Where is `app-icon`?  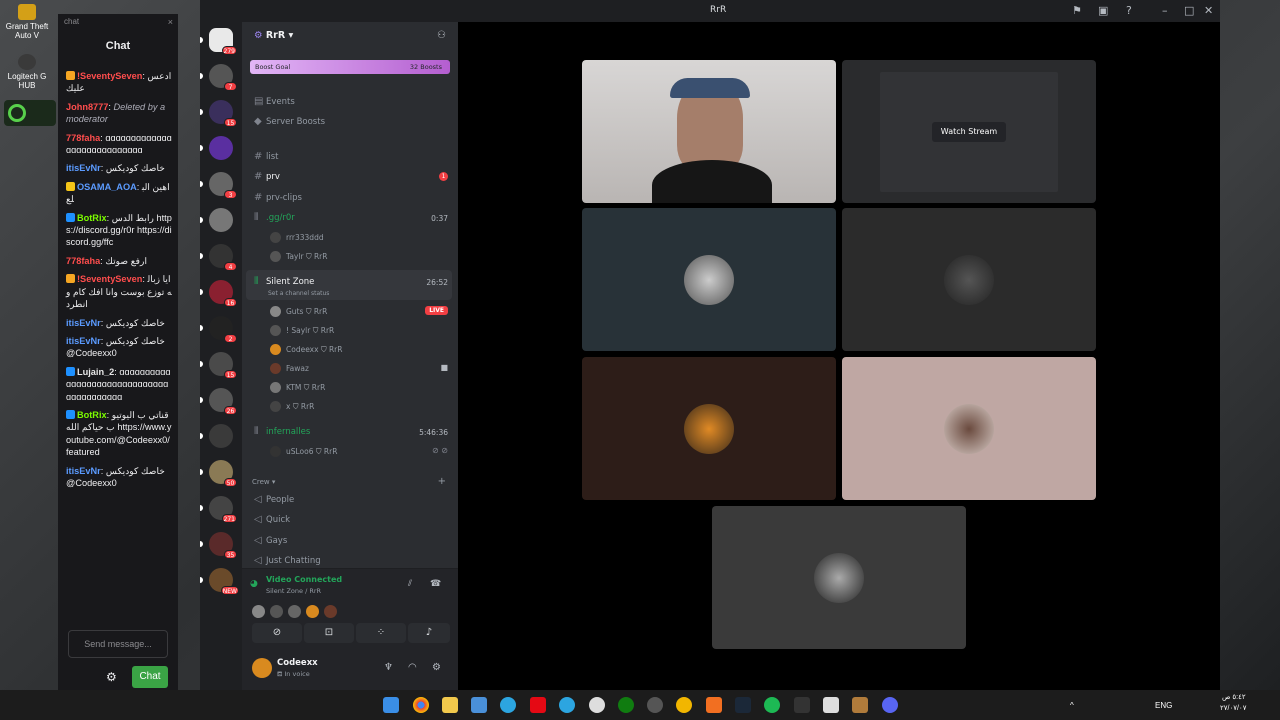 app-icon is located at coordinates (684, 705).